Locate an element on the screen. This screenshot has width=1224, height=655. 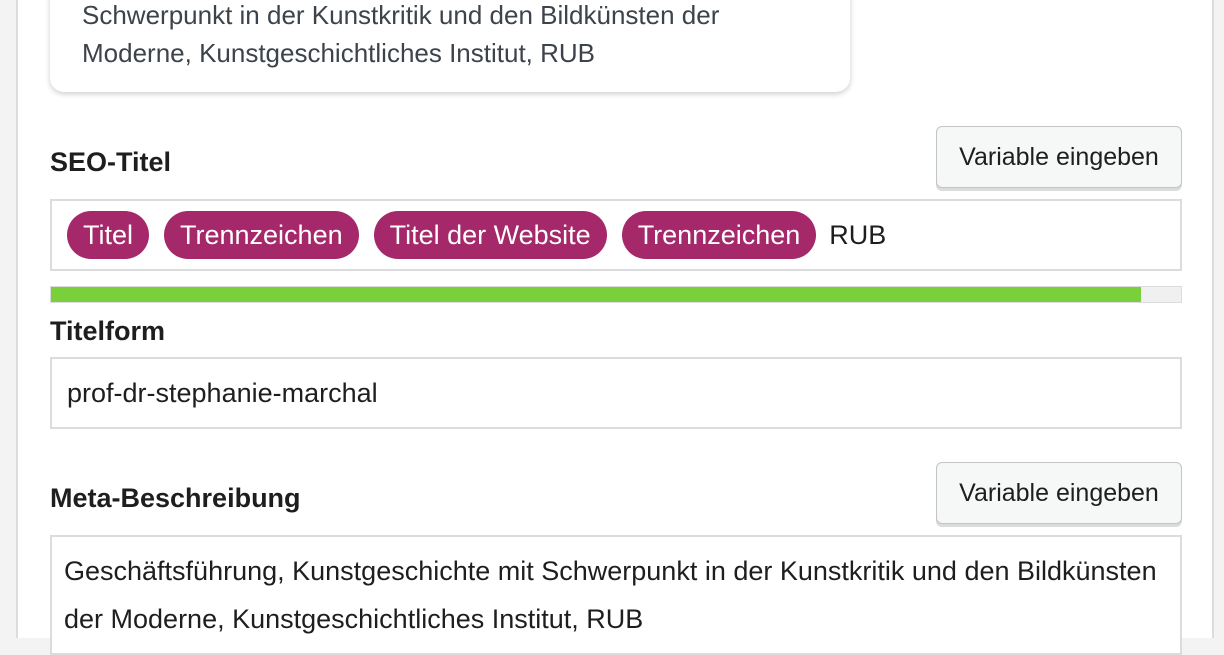
variable-pill-separator: Trennzeichen is located at coordinates (261, 235).